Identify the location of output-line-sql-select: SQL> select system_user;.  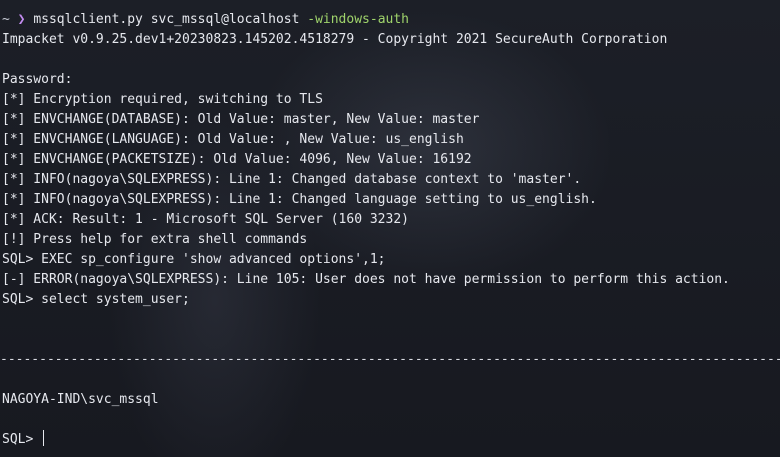
(96, 299).